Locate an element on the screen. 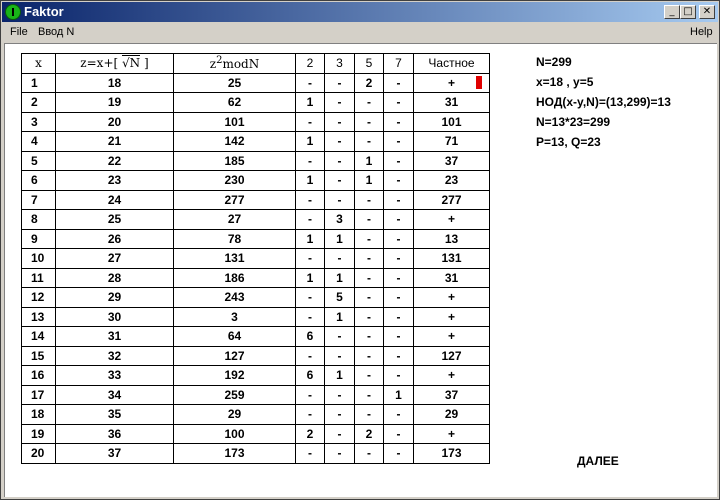  cell-mod: 29 is located at coordinates (234, 414).